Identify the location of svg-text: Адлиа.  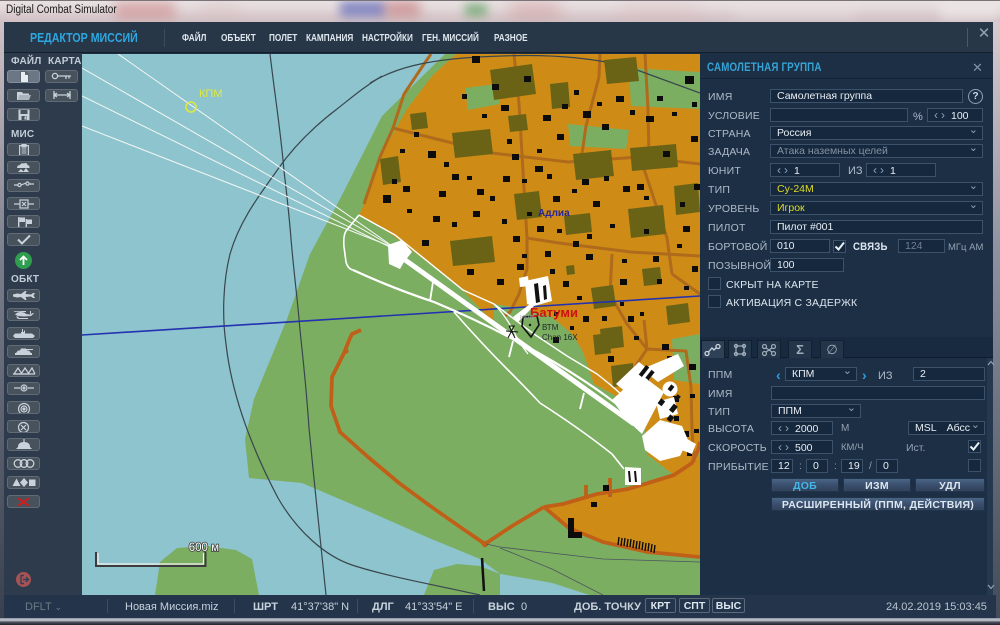
(554, 213).